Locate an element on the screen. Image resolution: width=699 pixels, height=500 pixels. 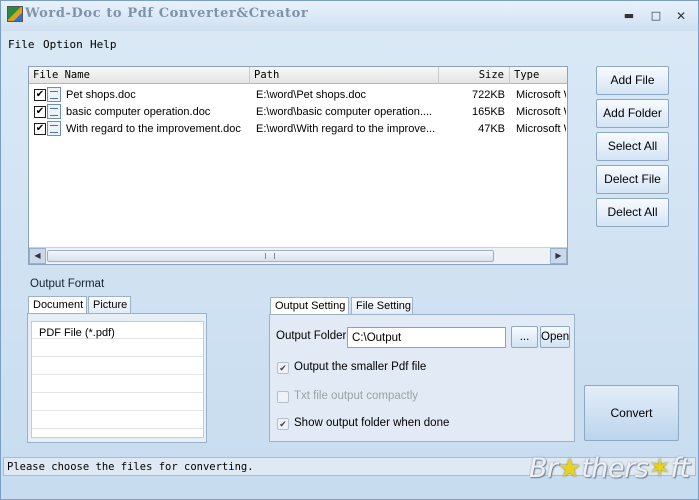
txt-compact-checkbox is located at coordinates (283, 397).